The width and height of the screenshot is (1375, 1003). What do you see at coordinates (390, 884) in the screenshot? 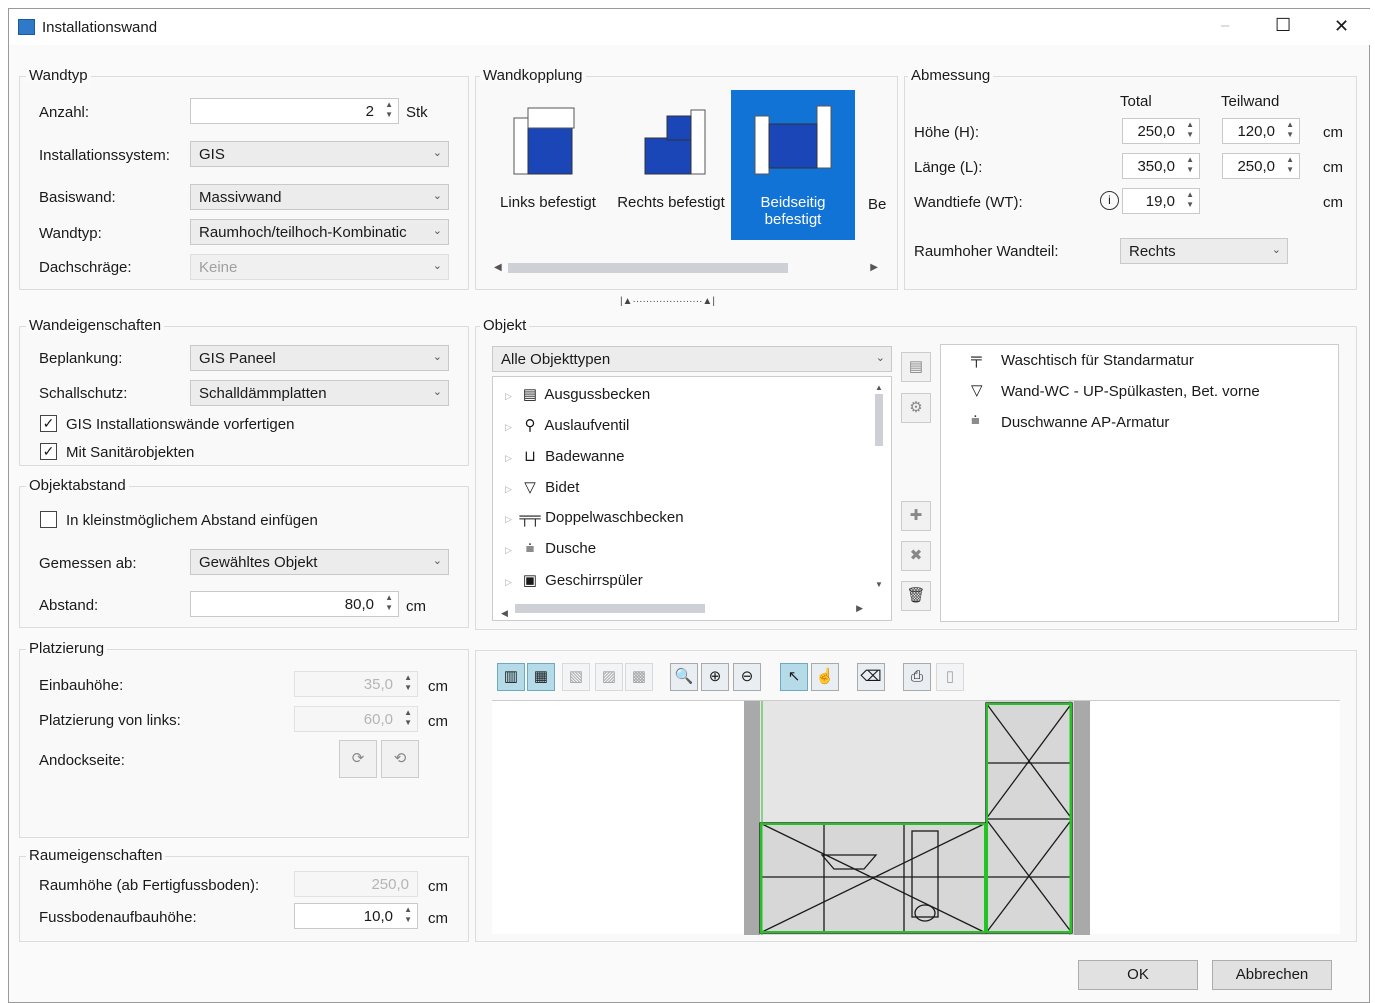
I see `raumhoehe-value: 250,0` at bounding box center [390, 884].